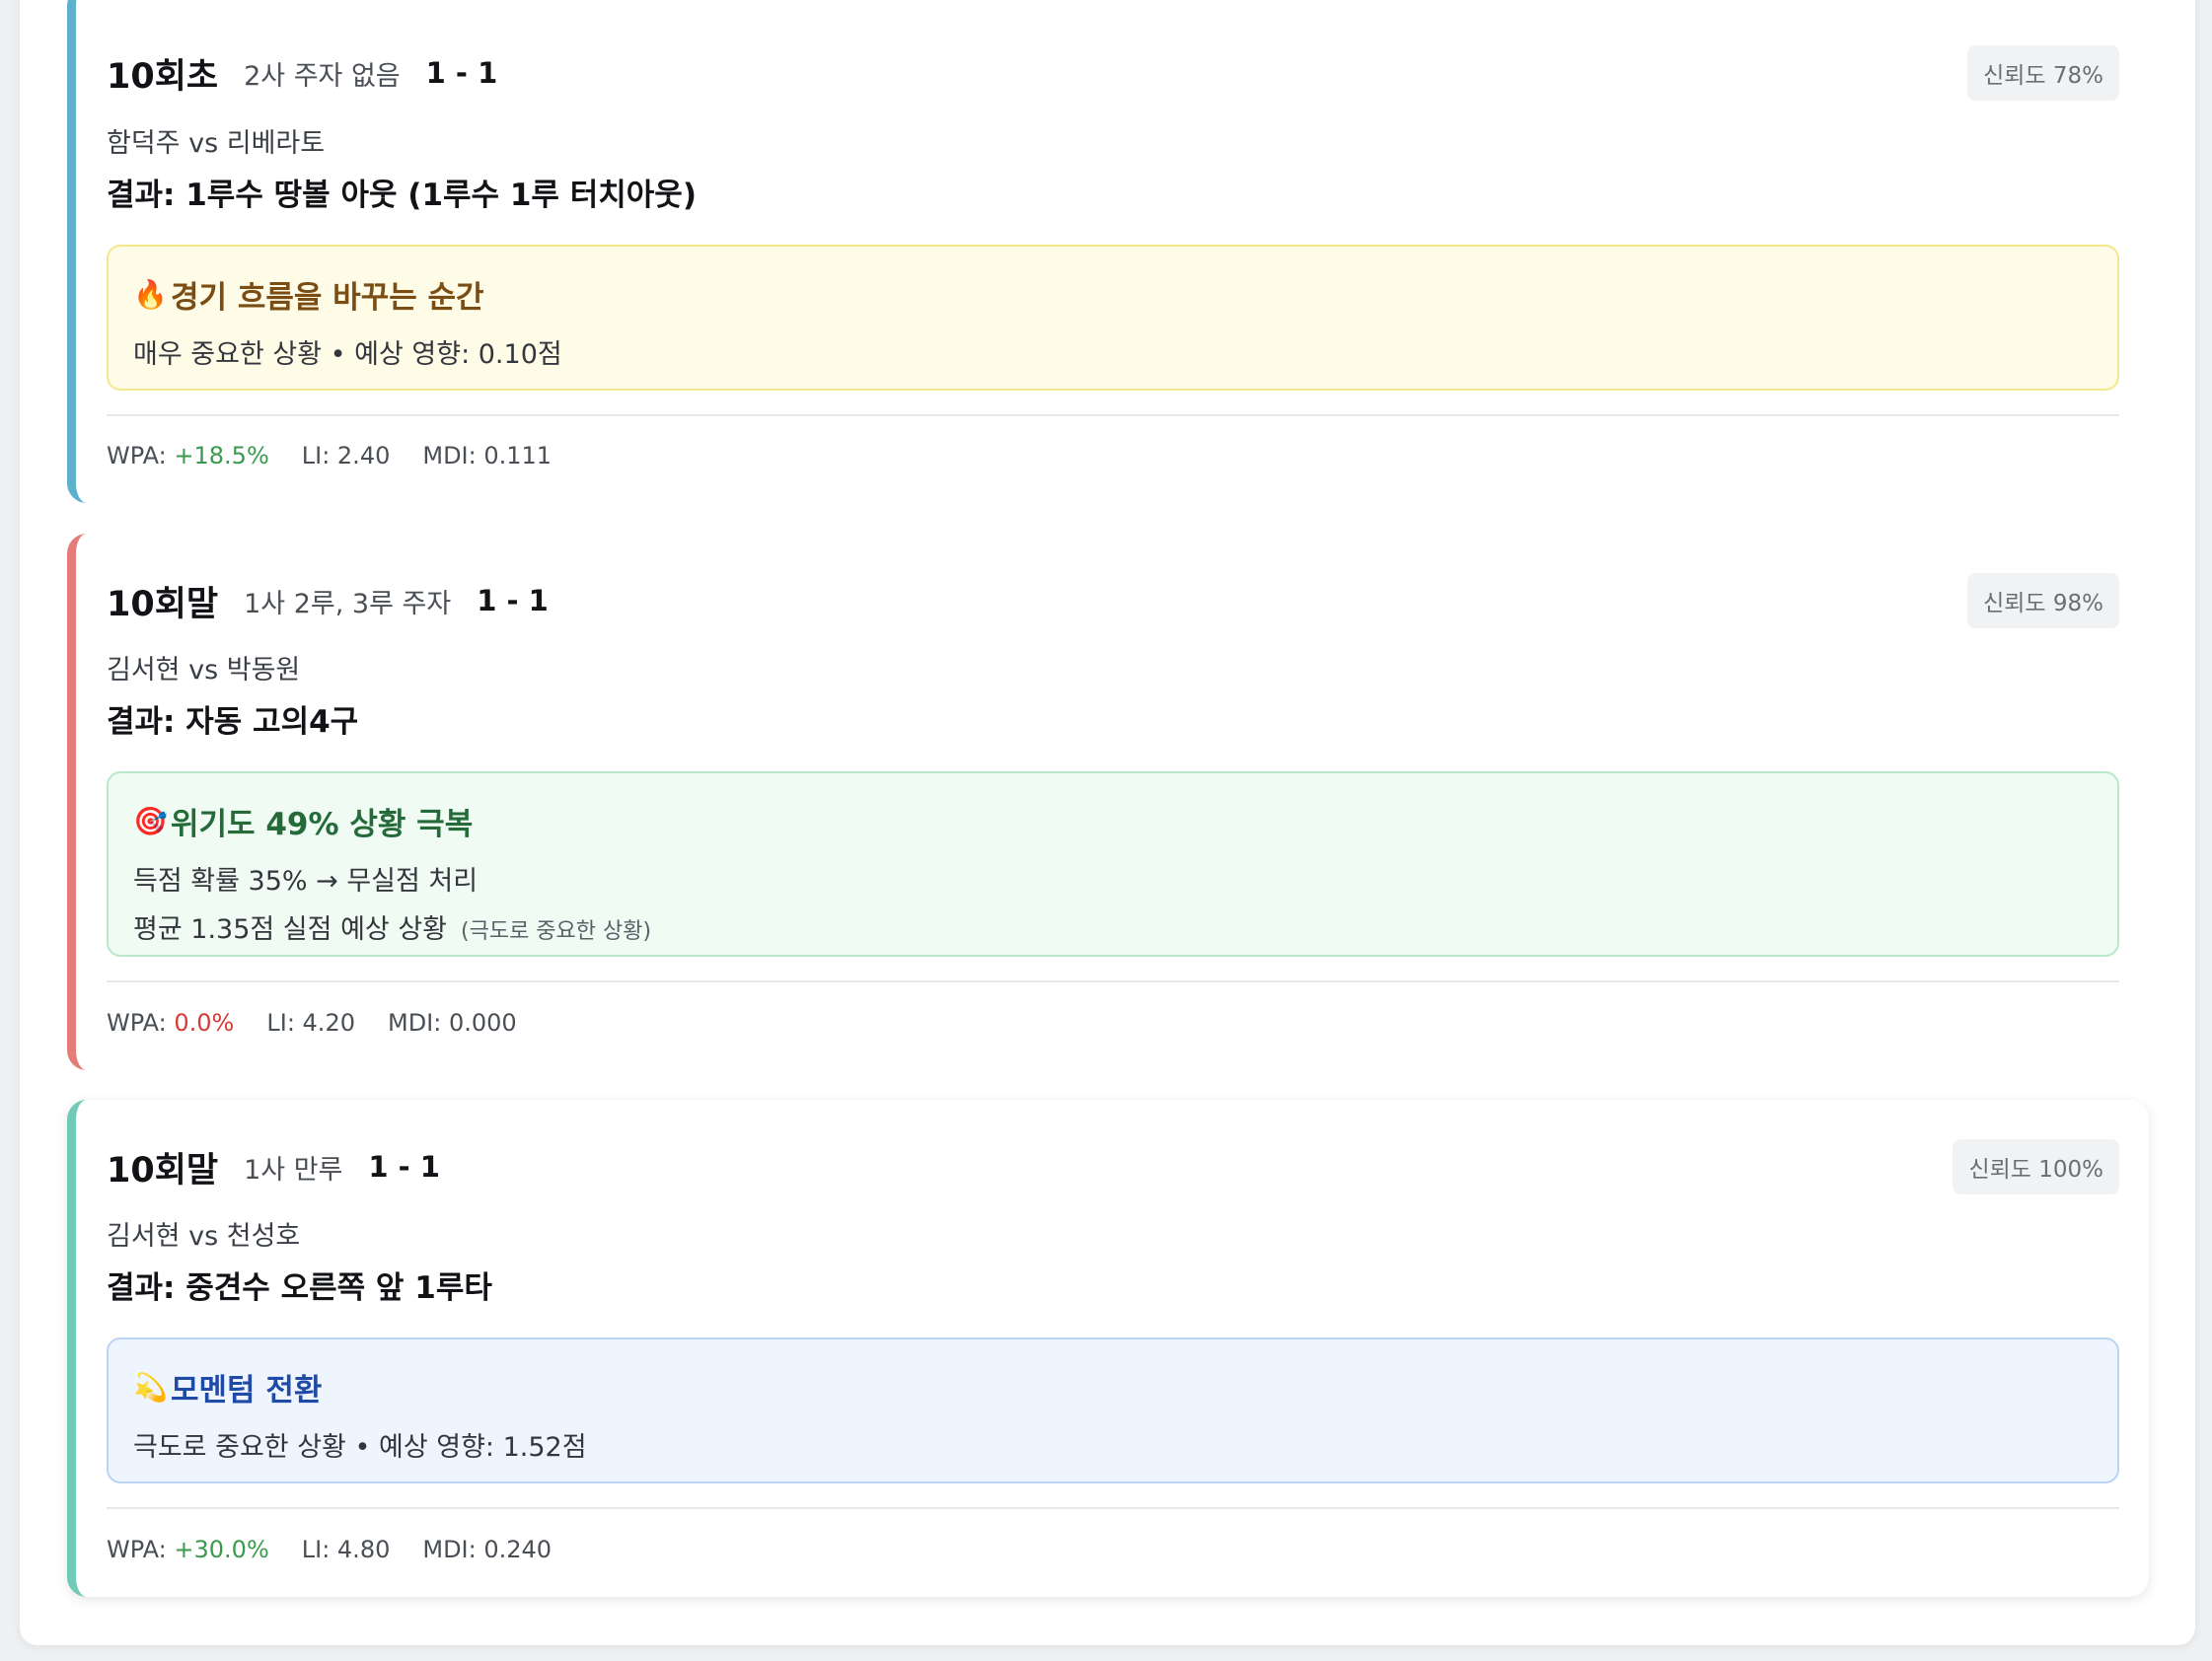  I want to click on inning-label: 10회초, so click(163, 77).